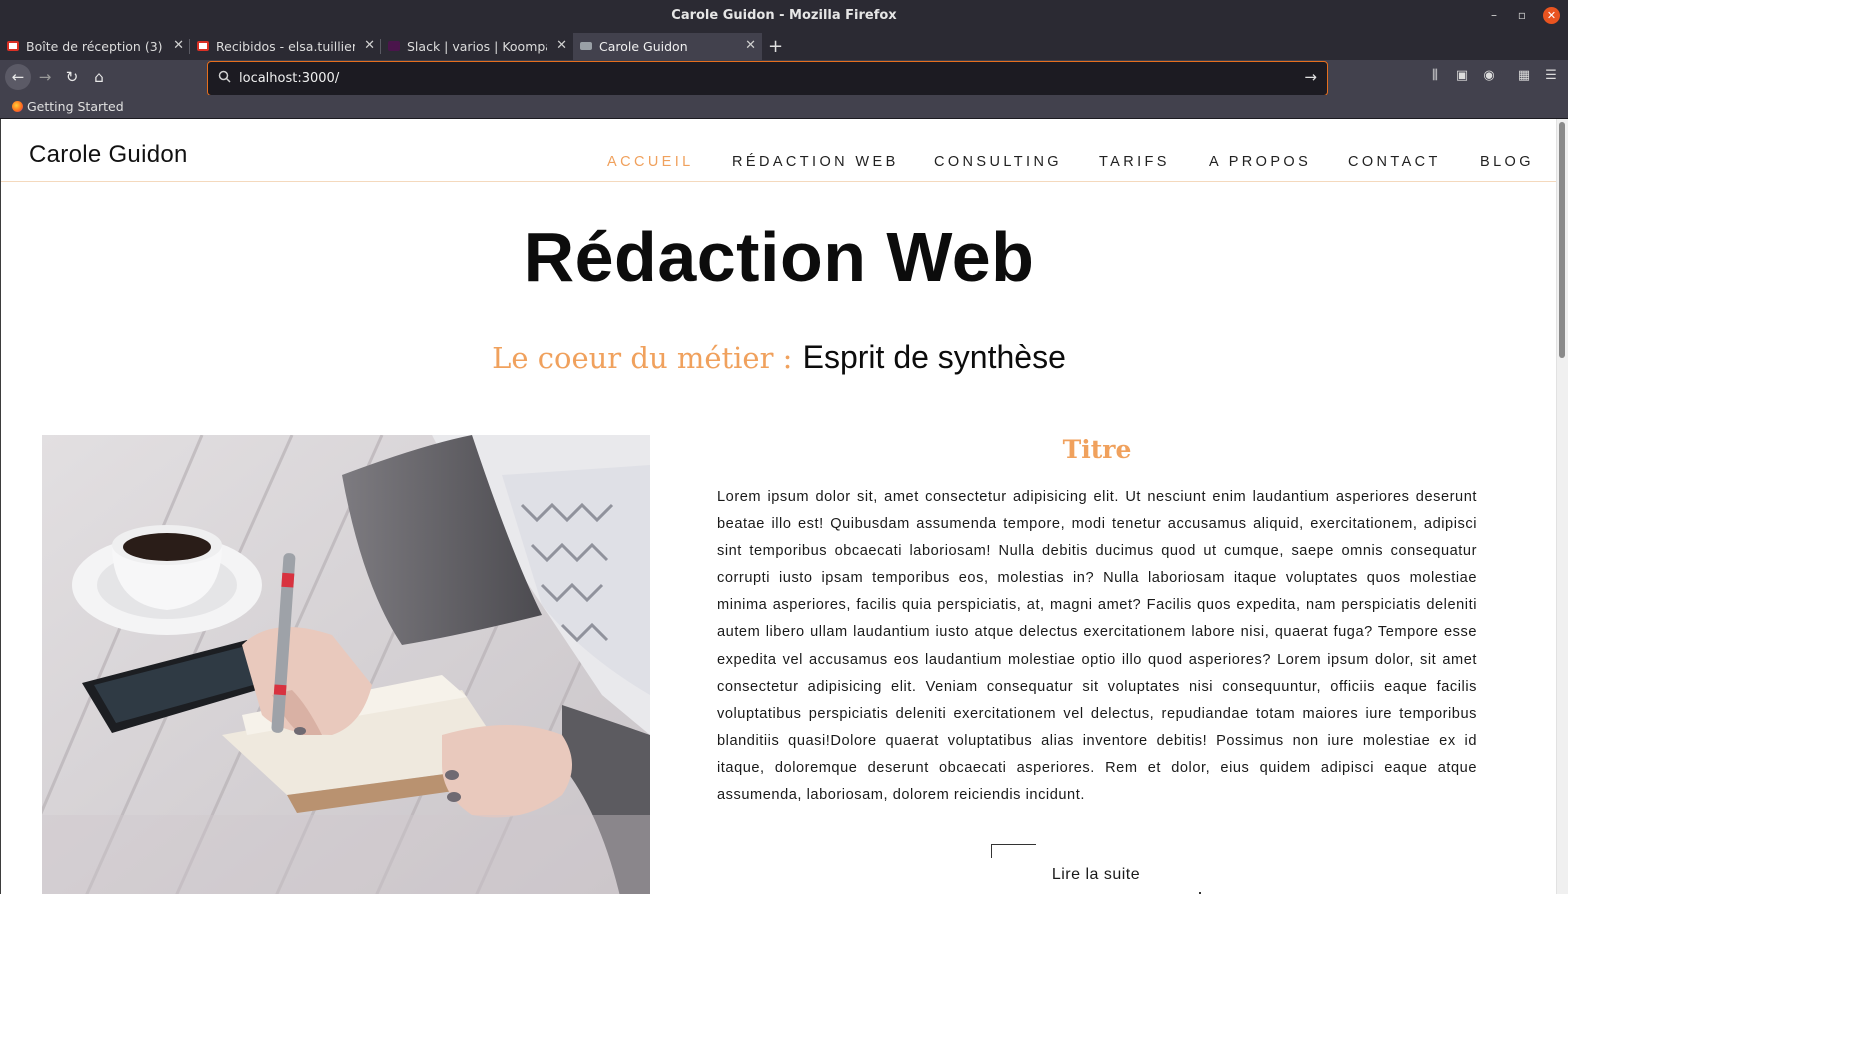  What do you see at coordinates (394, 46) in the screenshot?
I see `slack-icon` at bounding box center [394, 46].